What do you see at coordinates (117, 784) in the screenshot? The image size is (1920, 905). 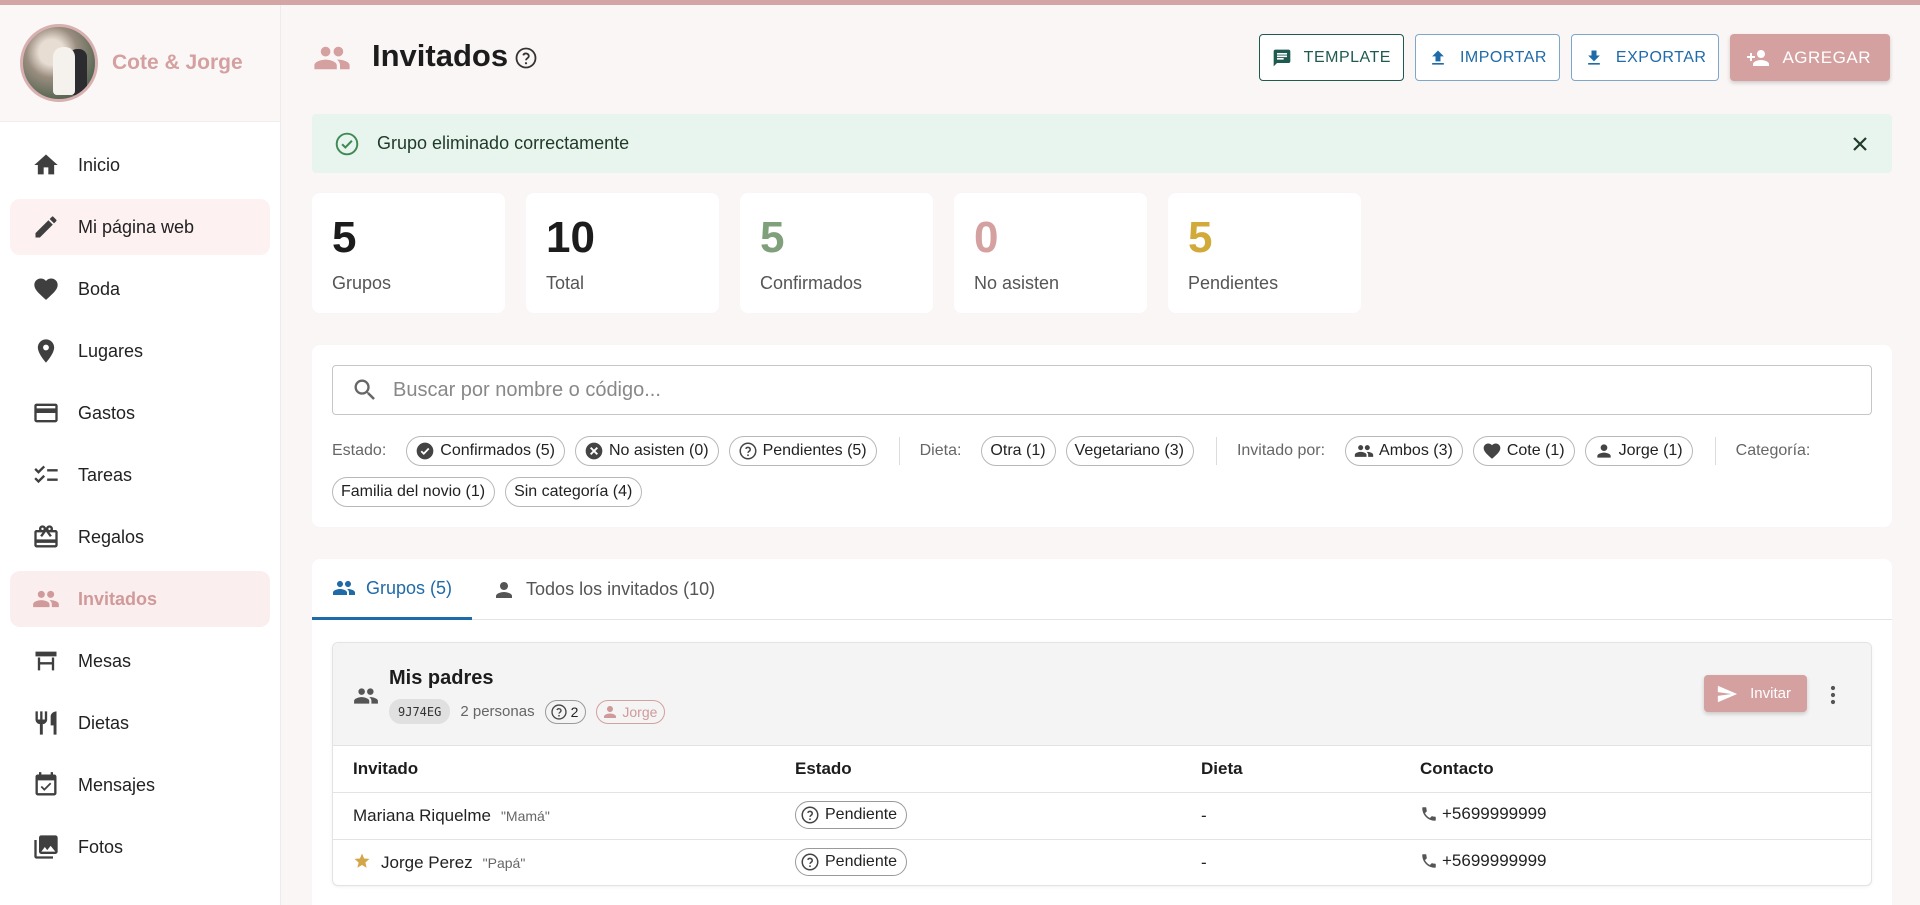 I see `sidebar-item-label: Mensajes` at bounding box center [117, 784].